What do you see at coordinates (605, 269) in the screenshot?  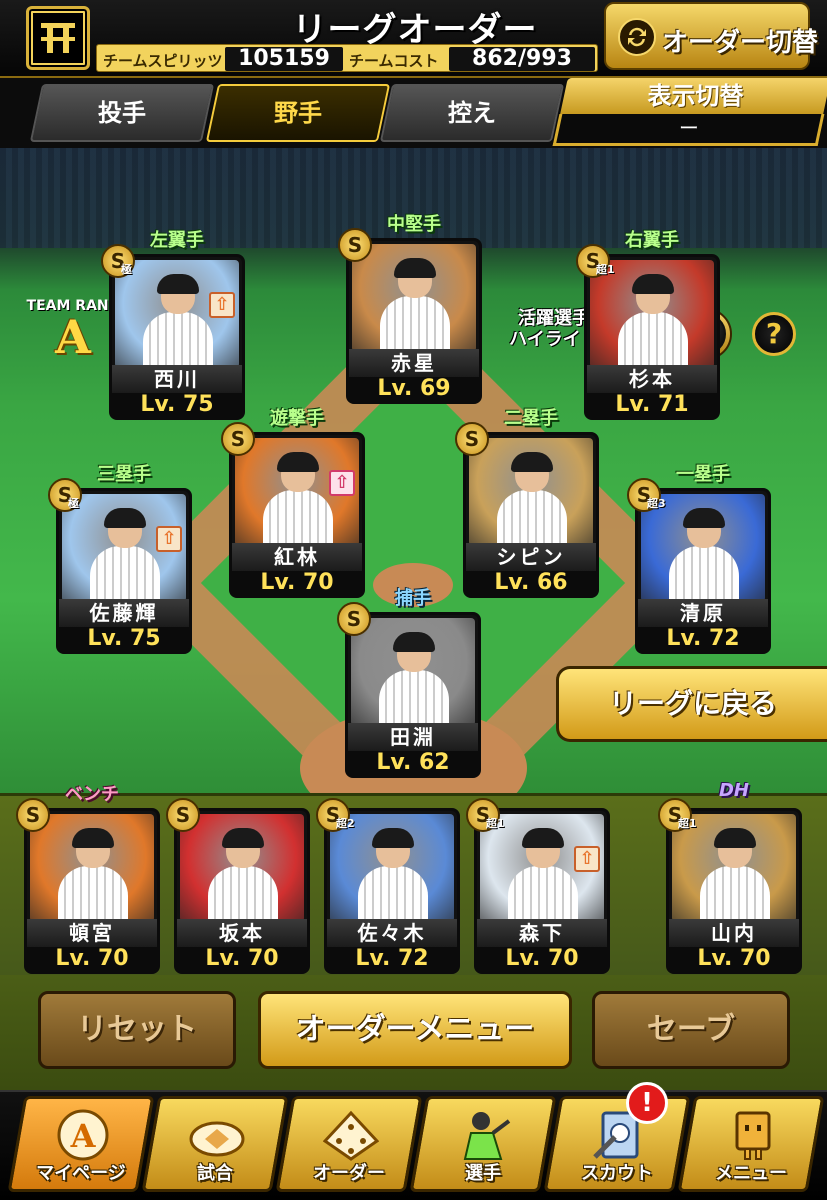 I see `rarity-sub: 超1` at bounding box center [605, 269].